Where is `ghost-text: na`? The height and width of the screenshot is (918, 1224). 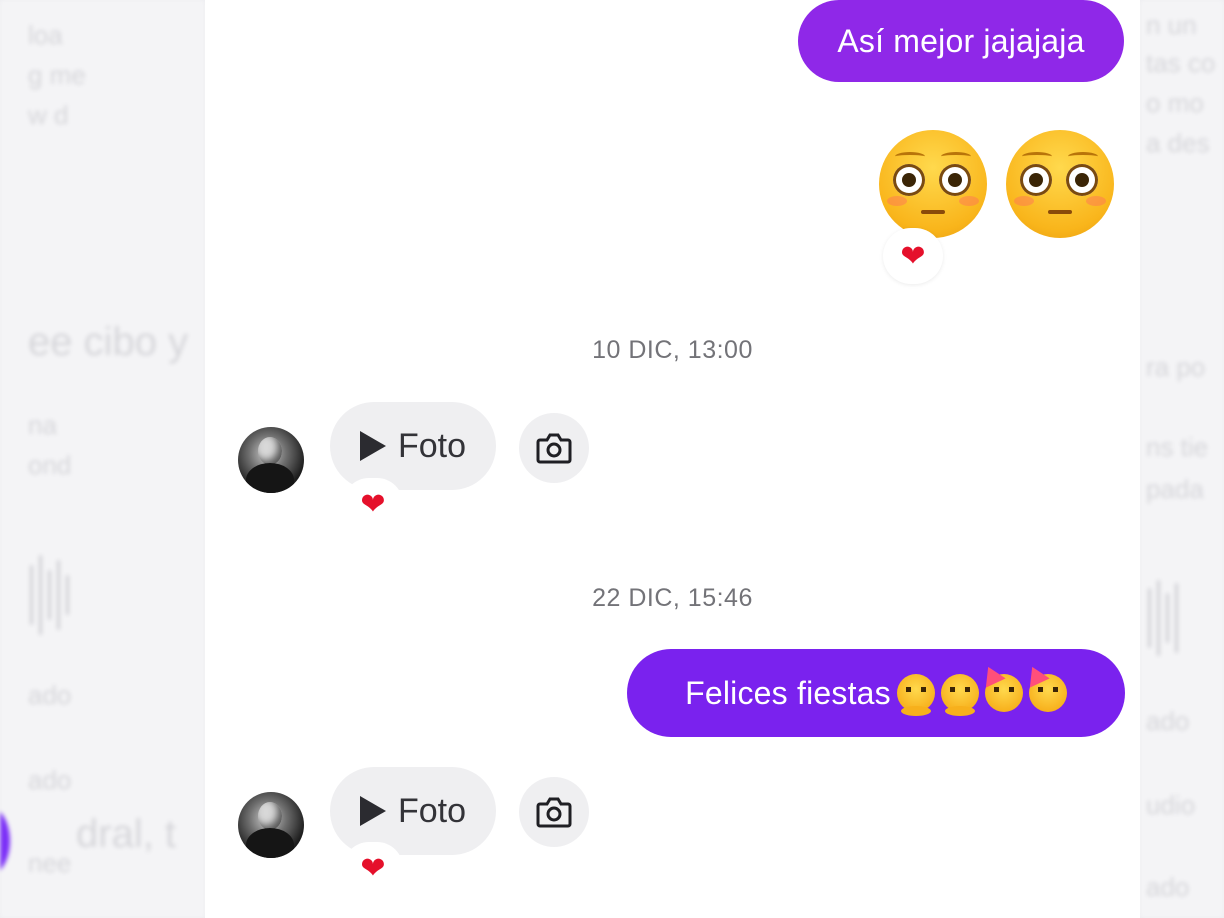
ghost-text: na is located at coordinates (42, 425).